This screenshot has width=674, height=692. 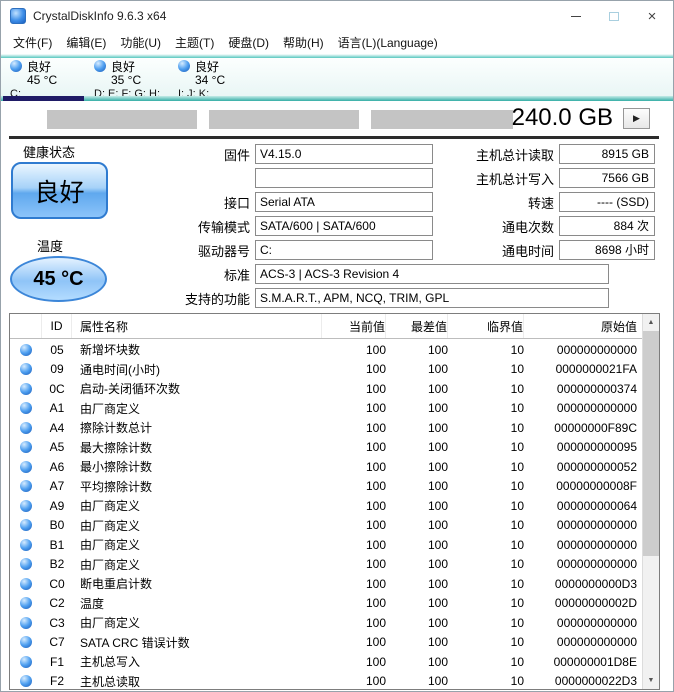 I want to click on stat-label: 主机总计写入, so click(x=514, y=179).